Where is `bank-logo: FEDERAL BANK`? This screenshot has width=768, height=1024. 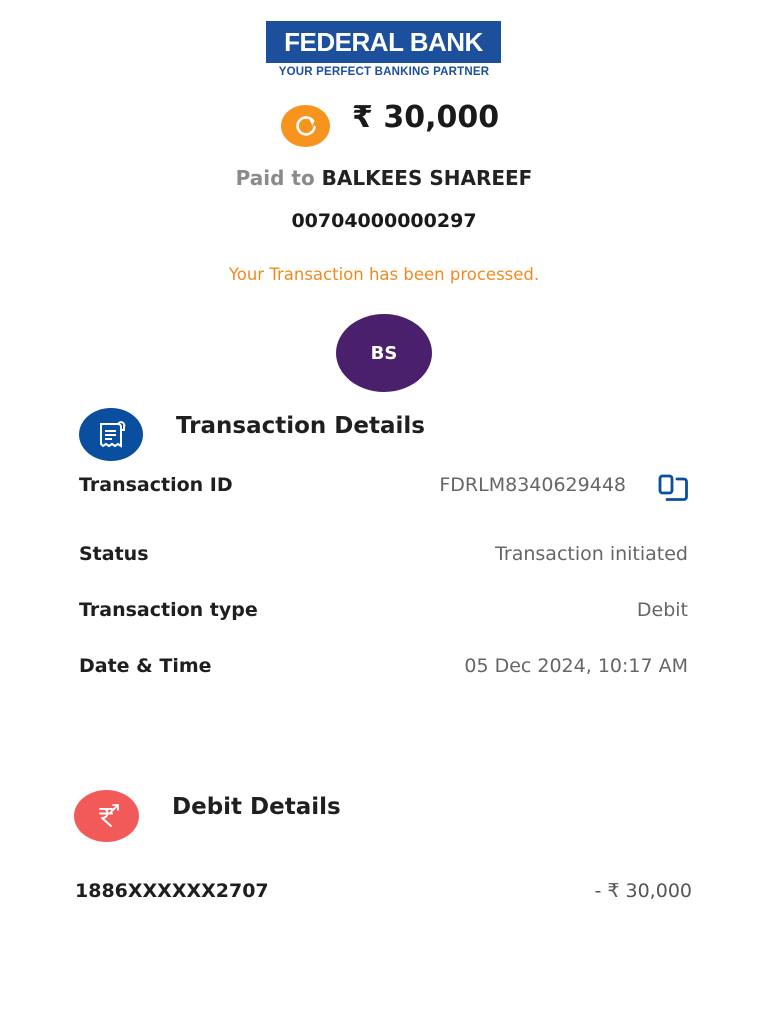
bank-logo: FEDERAL BANK is located at coordinates (383, 42).